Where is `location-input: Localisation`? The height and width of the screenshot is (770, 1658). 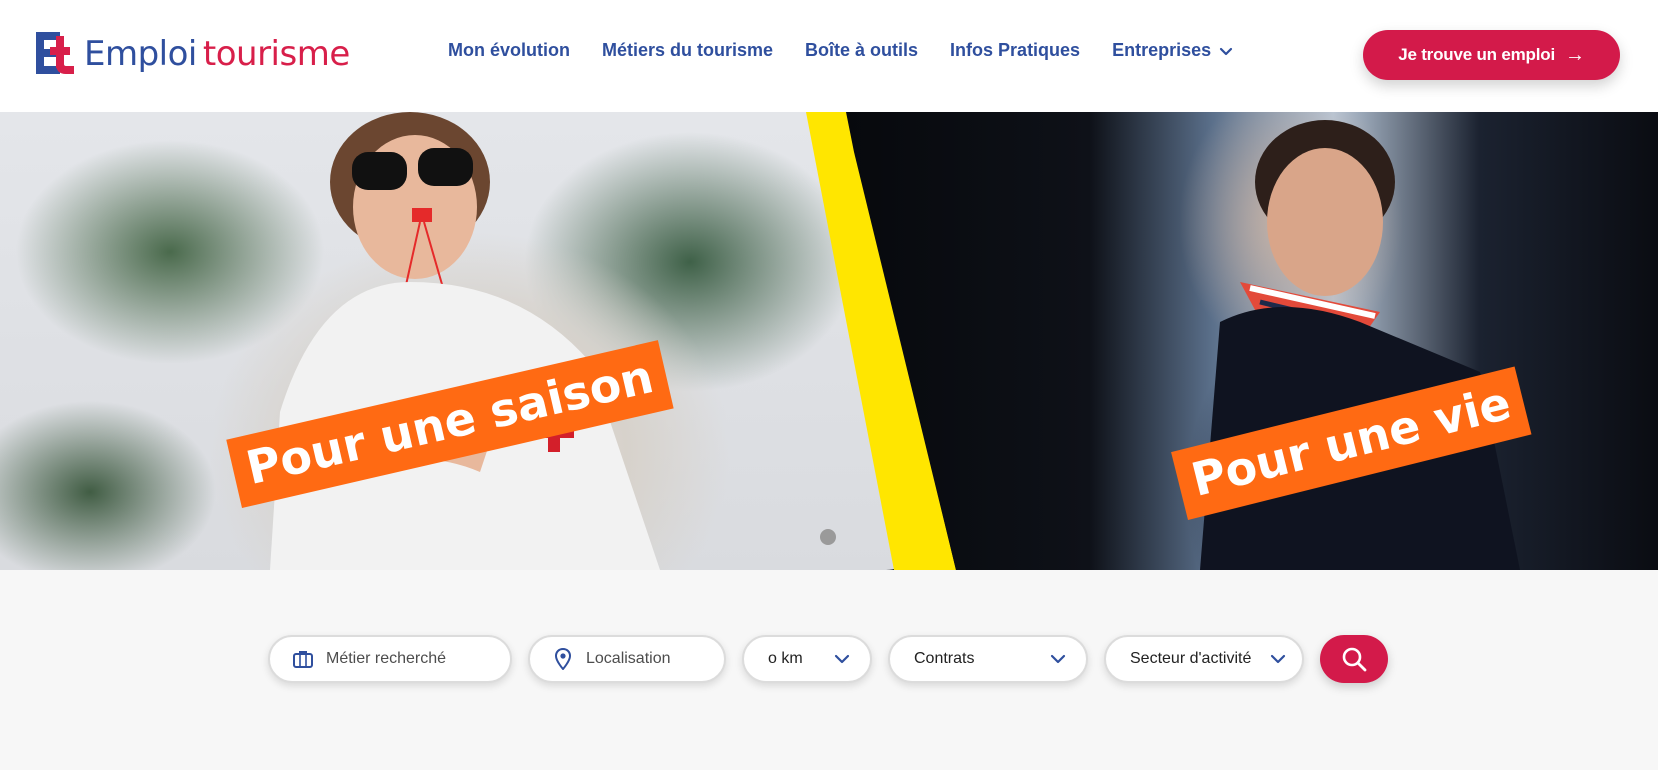 location-input: Localisation is located at coordinates (627, 659).